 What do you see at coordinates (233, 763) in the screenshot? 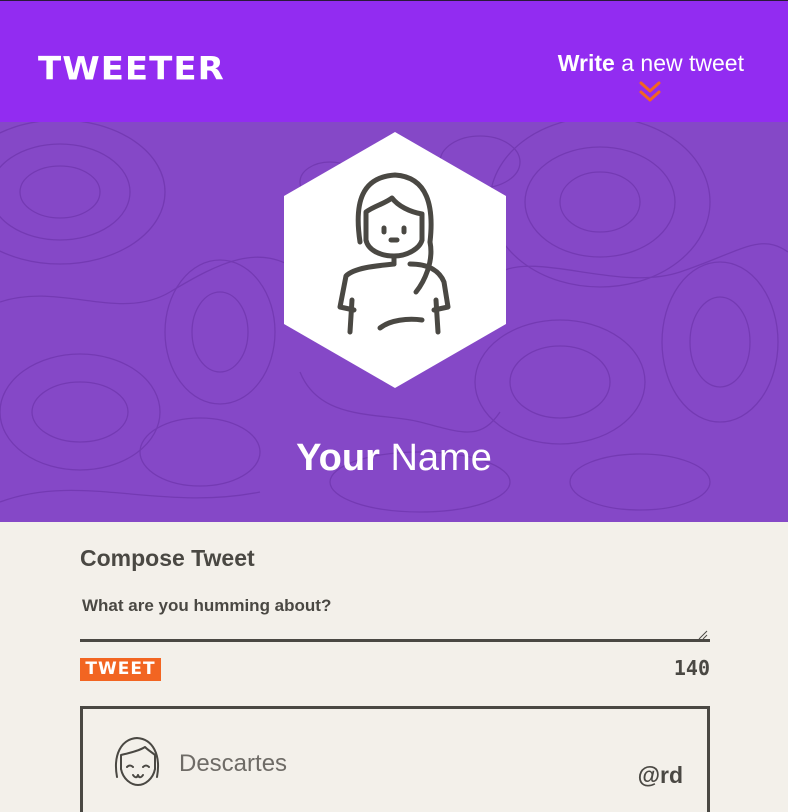
I see `tweet-author-name: Descartes` at bounding box center [233, 763].